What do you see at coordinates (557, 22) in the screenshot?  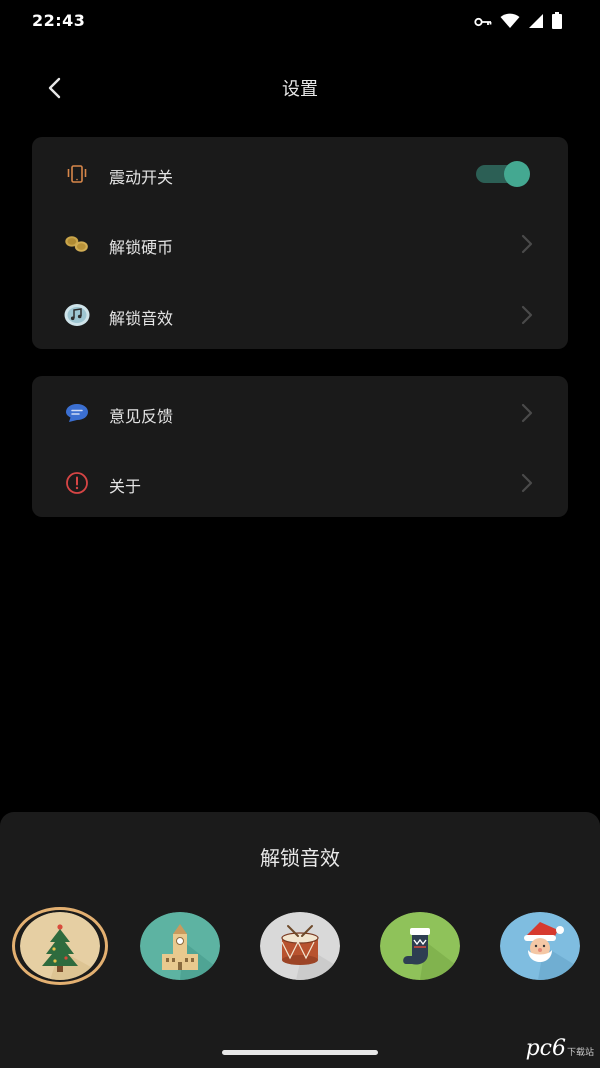 I see `battery-icon` at bounding box center [557, 22].